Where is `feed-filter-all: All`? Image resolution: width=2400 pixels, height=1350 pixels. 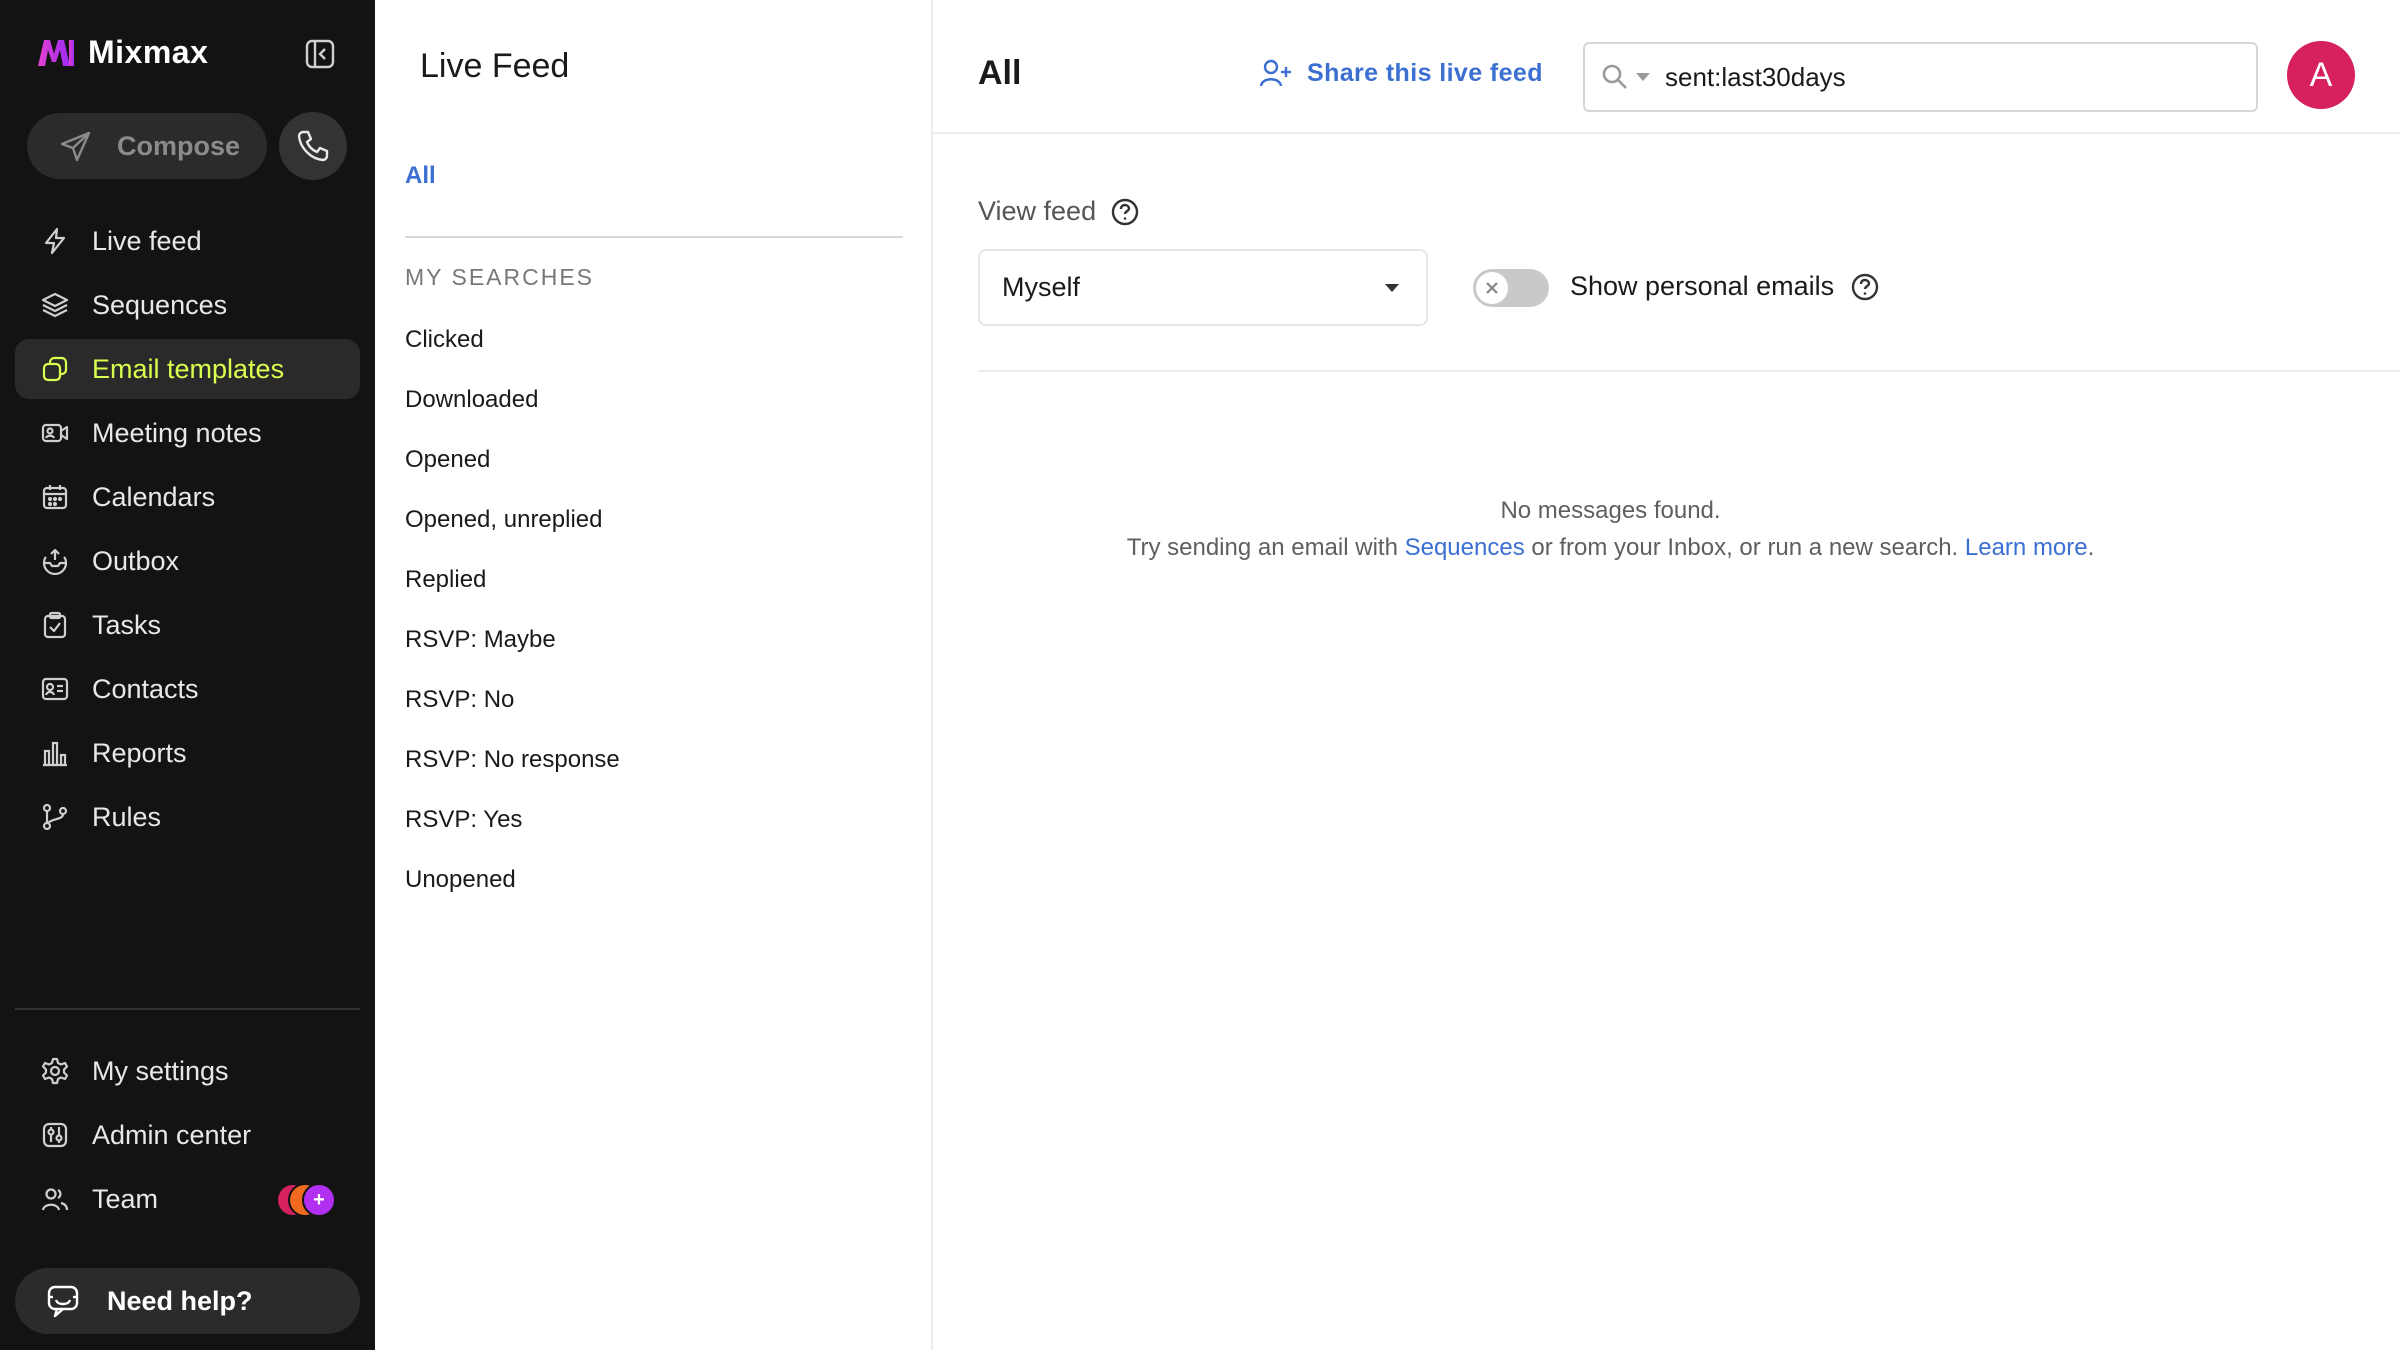
feed-filter-all: All is located at coordinates (420, 176).